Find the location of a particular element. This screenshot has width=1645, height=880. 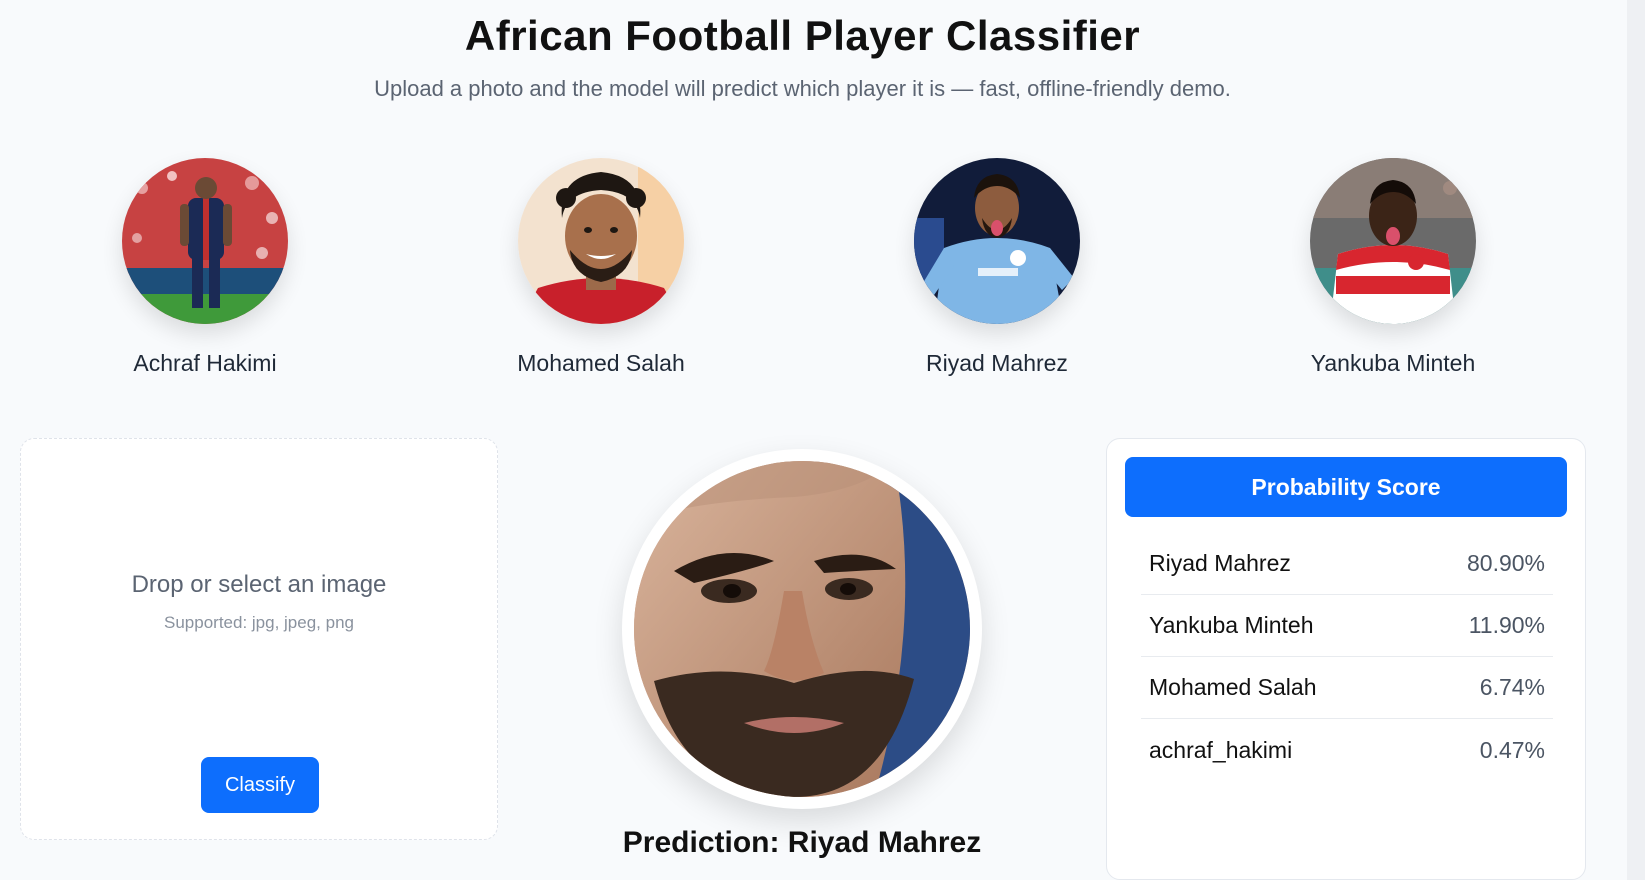

probability-value: 6.74% is located at coordinates (1512, 687).